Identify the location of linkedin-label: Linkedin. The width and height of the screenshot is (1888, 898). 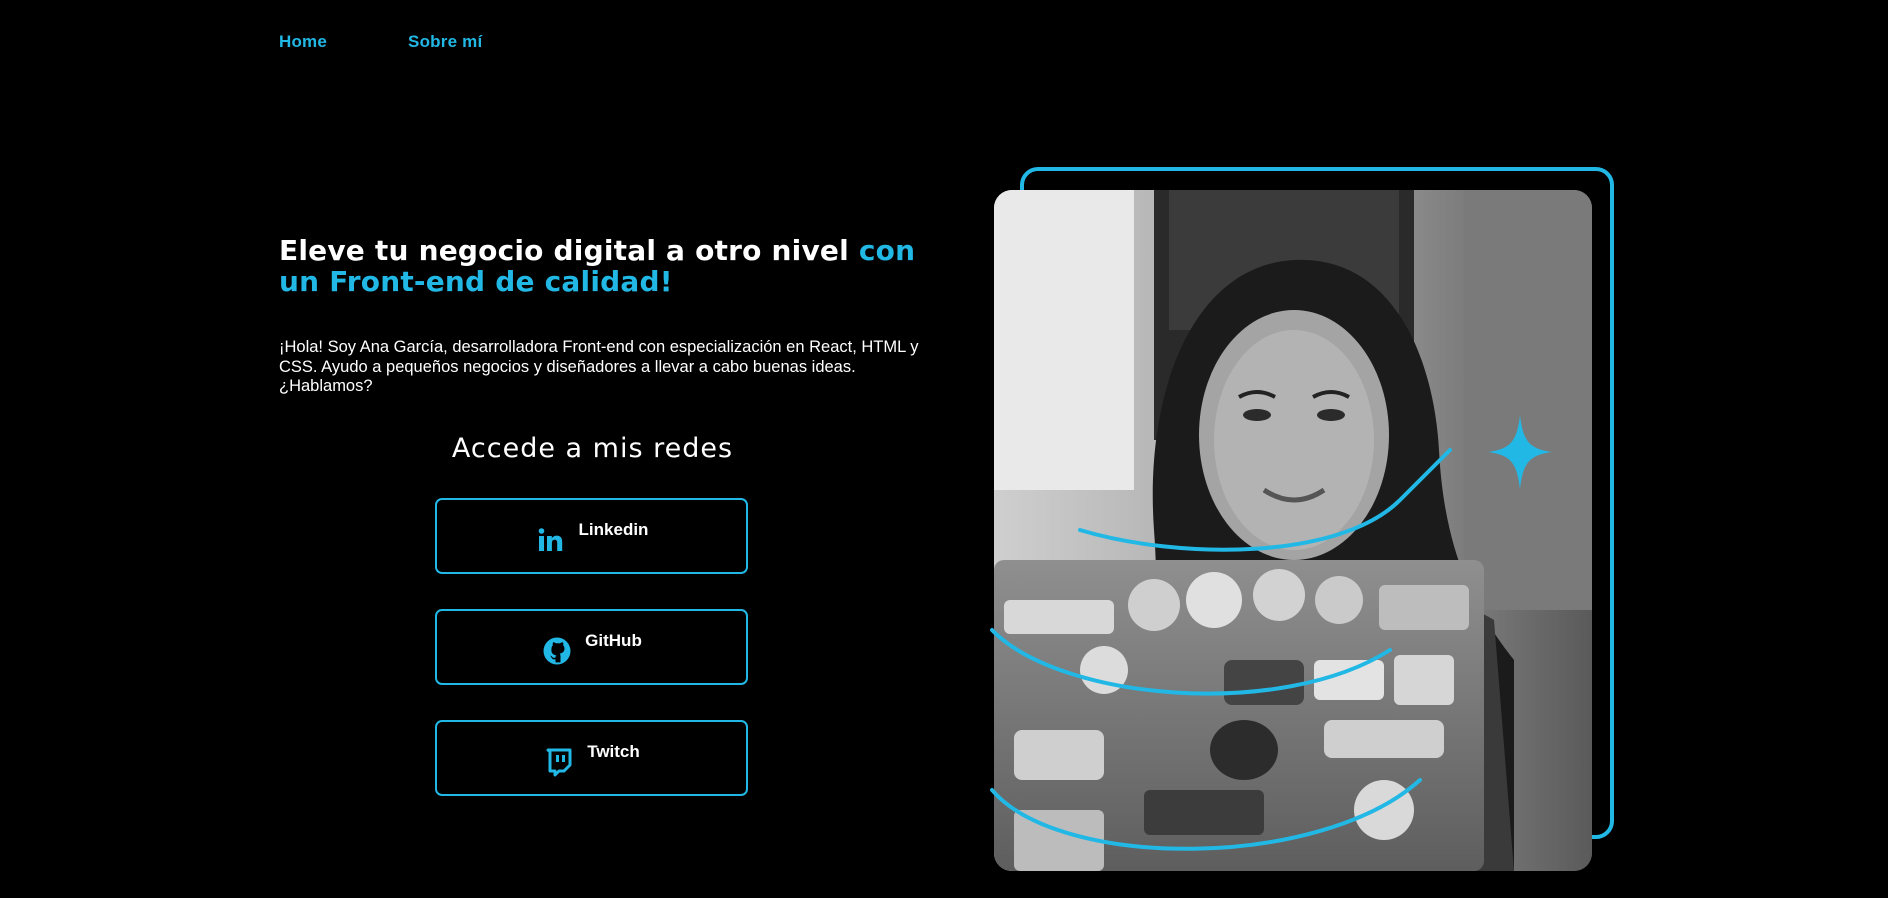
(613, 529).